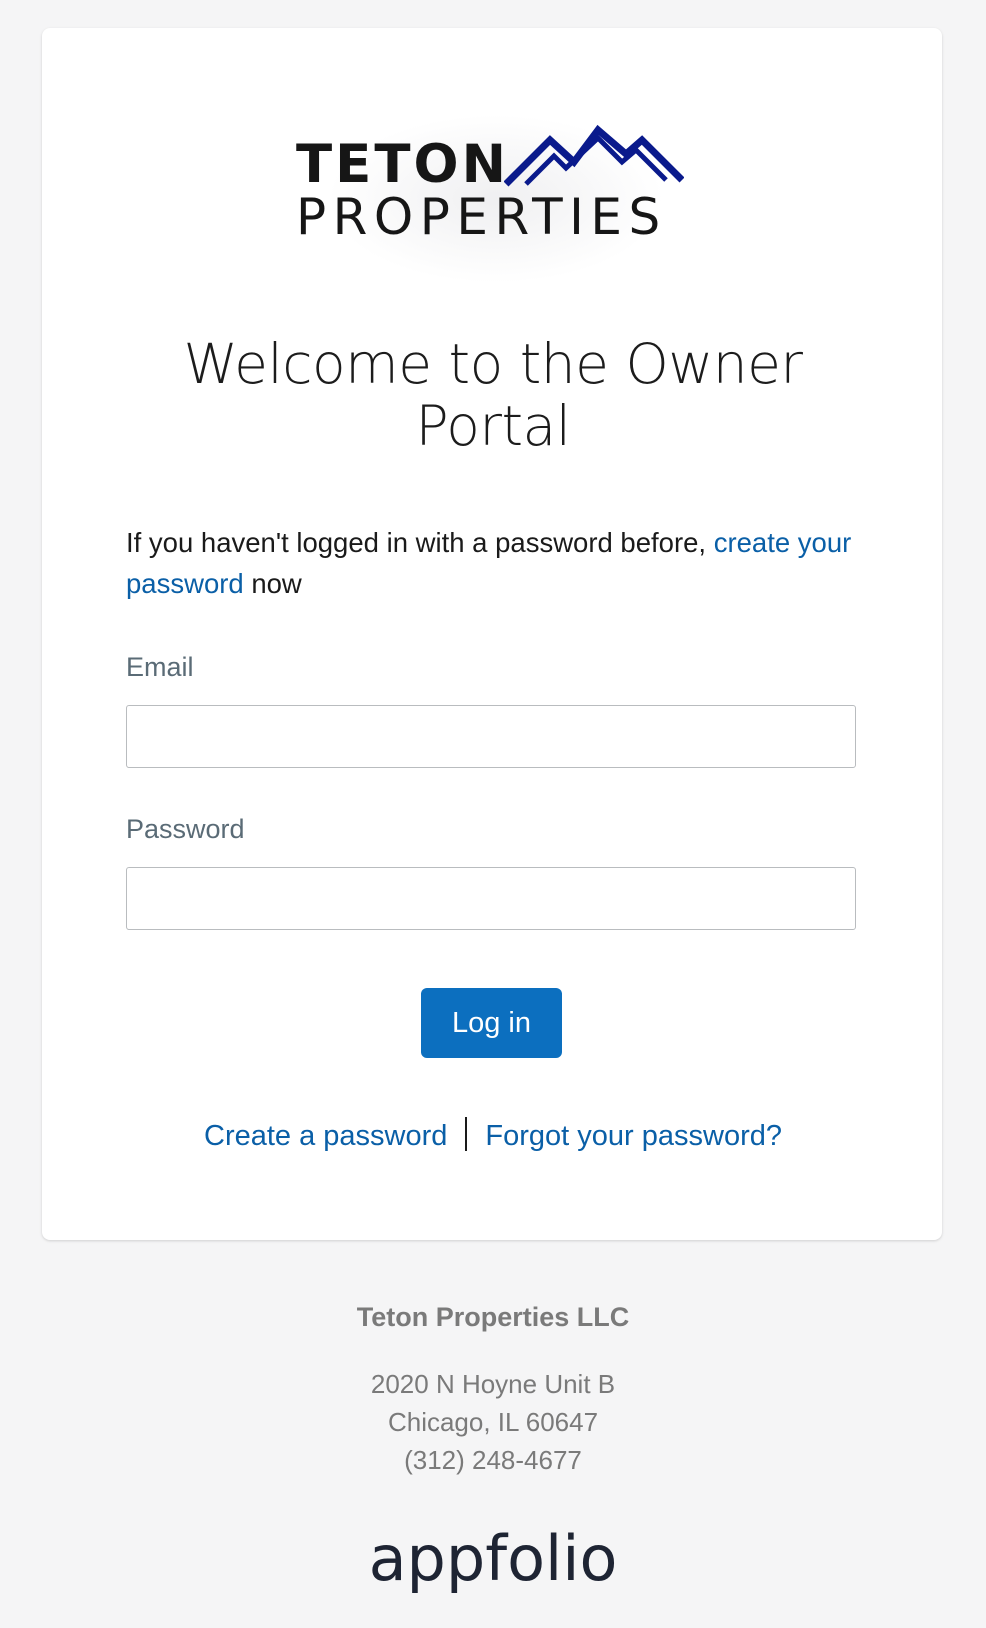  Describe the element at coordinates (594, 155) in the screenshot. I see `mountain-icon` at that location.